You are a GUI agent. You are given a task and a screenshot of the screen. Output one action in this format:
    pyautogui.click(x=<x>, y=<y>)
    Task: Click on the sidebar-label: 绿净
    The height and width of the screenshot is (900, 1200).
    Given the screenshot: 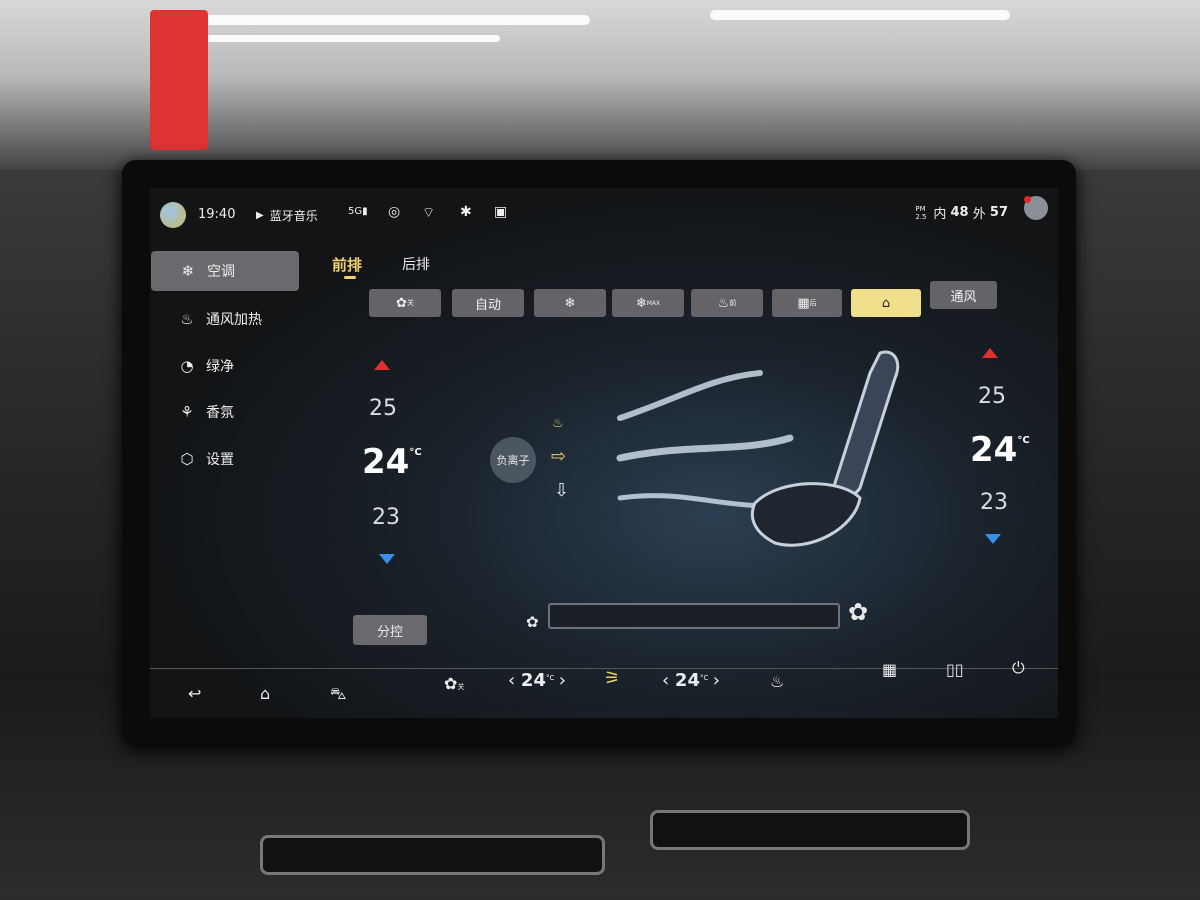 What is the action you would take?
    pyautogui.click(x=220, y=367)
    